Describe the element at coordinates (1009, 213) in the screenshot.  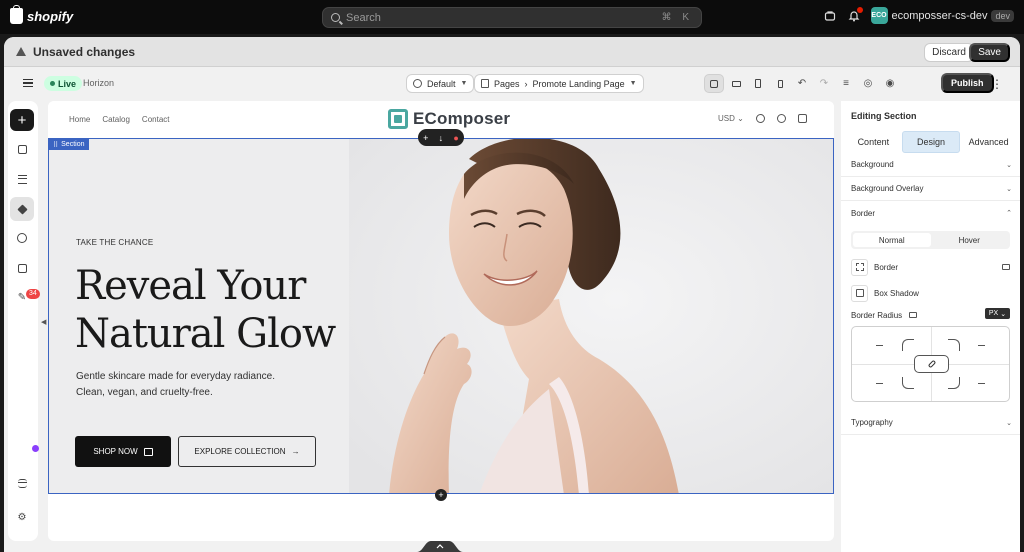
I see `chevron-up-icon: ⌃` at that location.